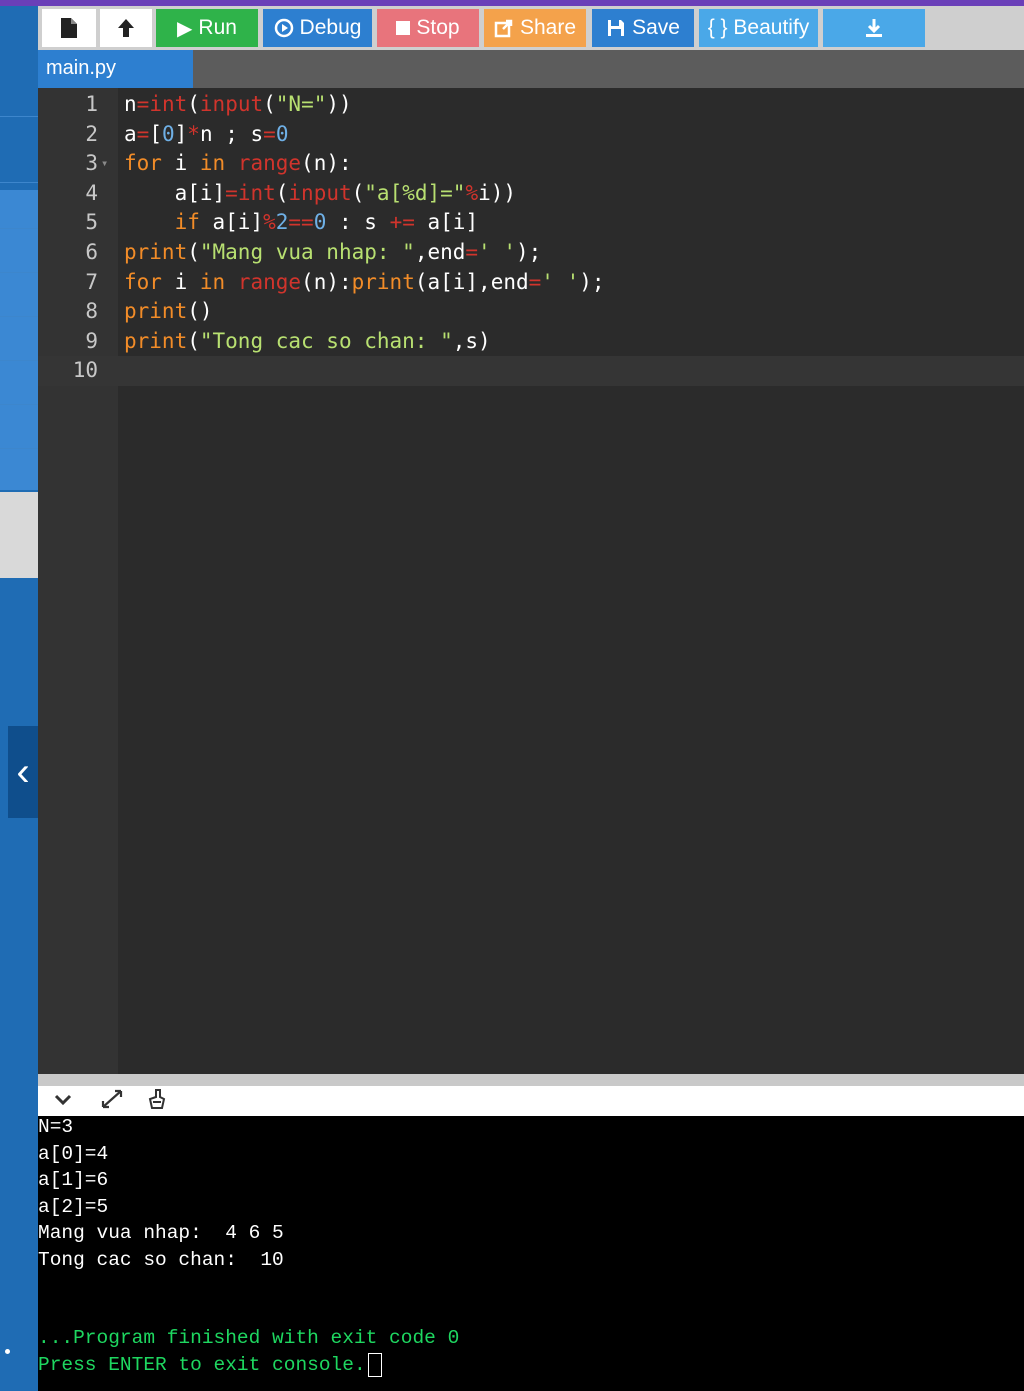 Image resolution: width=1024 pixels, height=1391 pixels. I want to click on left-sidebar: ‹, so click(19, 698).